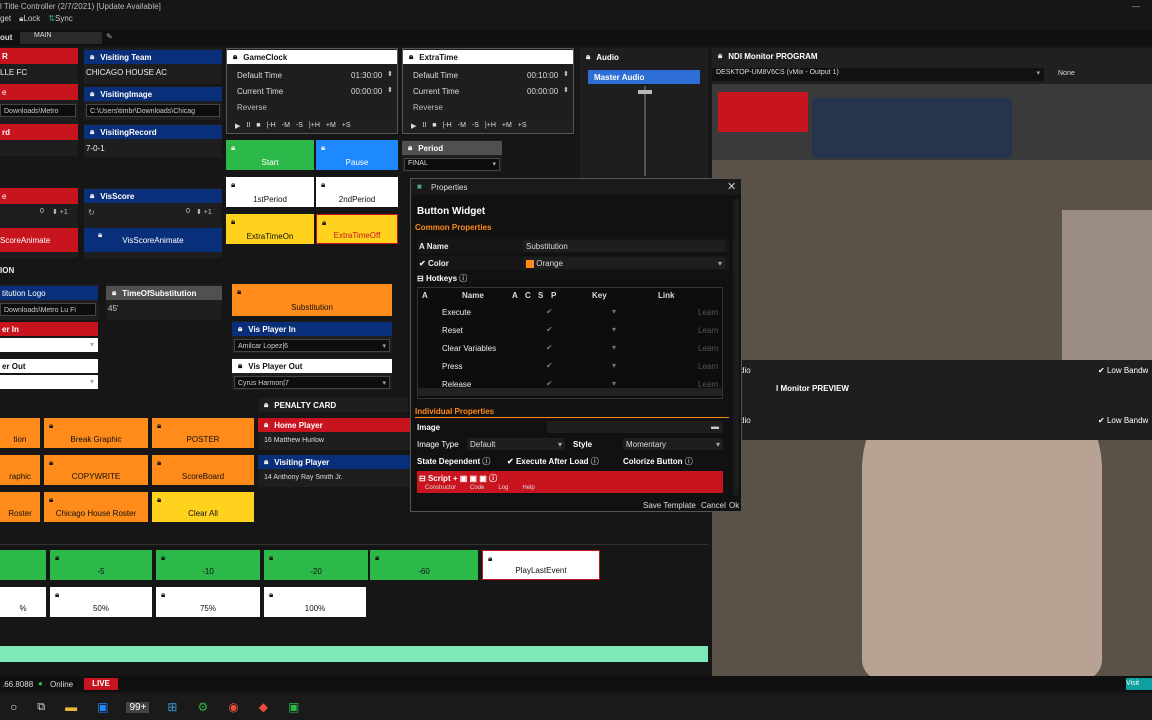 This screenshot has width=1152, height=720. Describe the element at coordinates (303, 477) in the screenshot. I see `visiting-player-value: 14 Anthony Ray Smith Jr.` at that location.